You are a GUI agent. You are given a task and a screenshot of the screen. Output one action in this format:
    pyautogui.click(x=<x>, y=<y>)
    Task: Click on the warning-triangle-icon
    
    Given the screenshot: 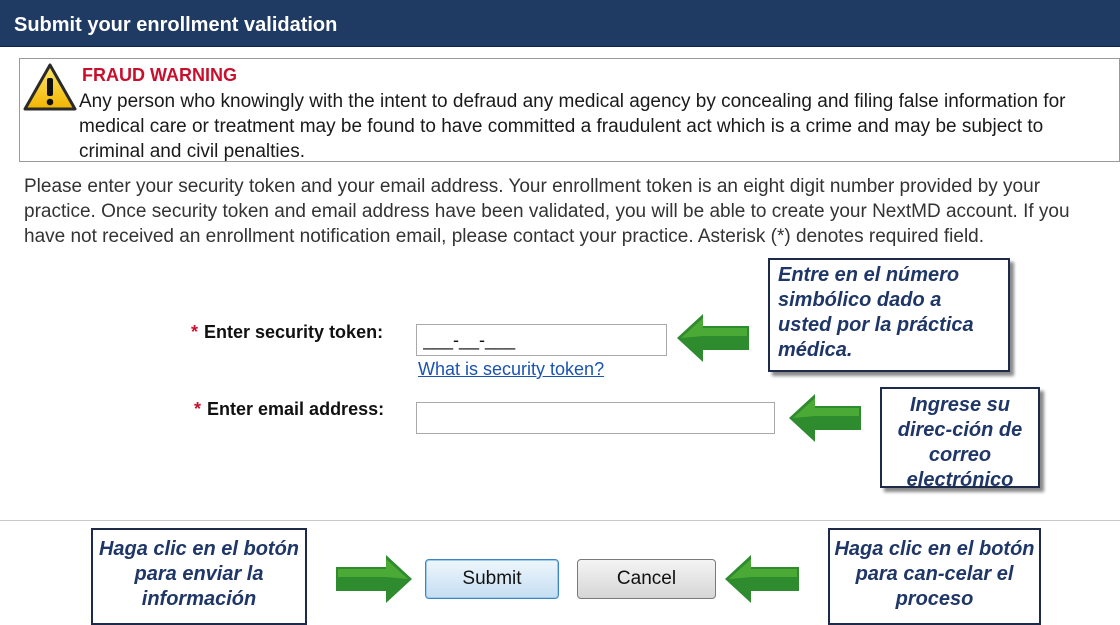 What is the action you would take?
    pyautogui.click(x=50, y=87)
    